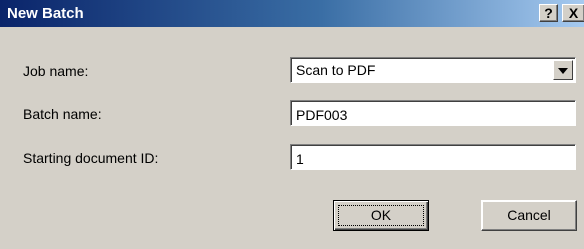 The width and height of the screenshot is (584, 249). I want to click on job-name-label: Job name:, so click(56, 71).